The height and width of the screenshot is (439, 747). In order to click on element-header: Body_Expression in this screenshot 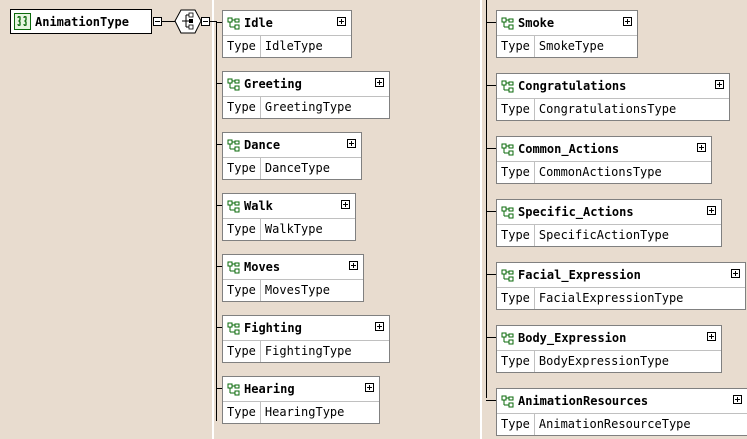, I will do `click(609, 338)`.